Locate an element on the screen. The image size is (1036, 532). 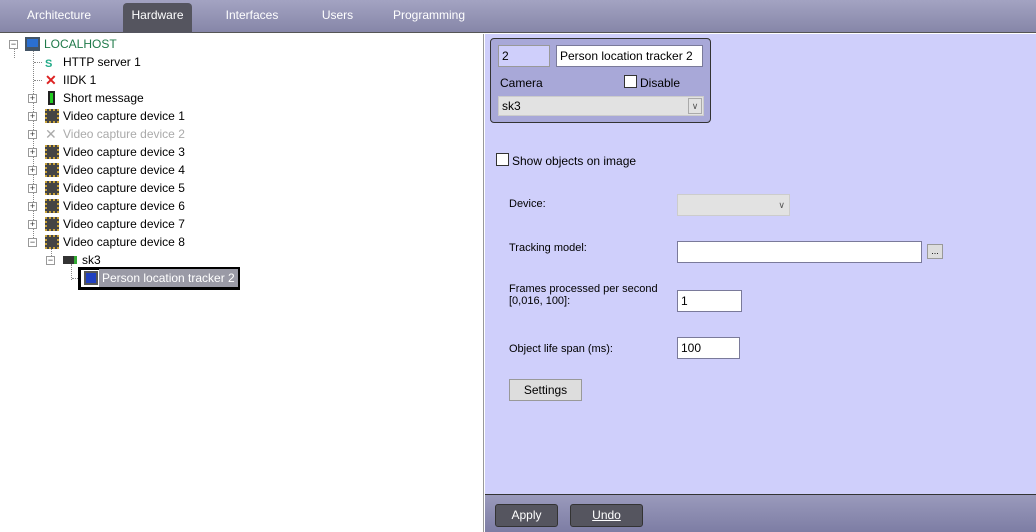
undo-button: Undo is located at coordinates (606, 515).